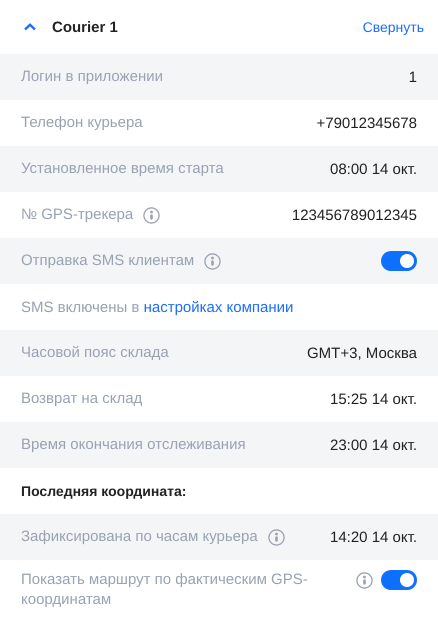  What do you see at coordinates (103, 491) in the screenshot?
I see `section-heading: Последняя координата:` at bounding box center [103, 491].